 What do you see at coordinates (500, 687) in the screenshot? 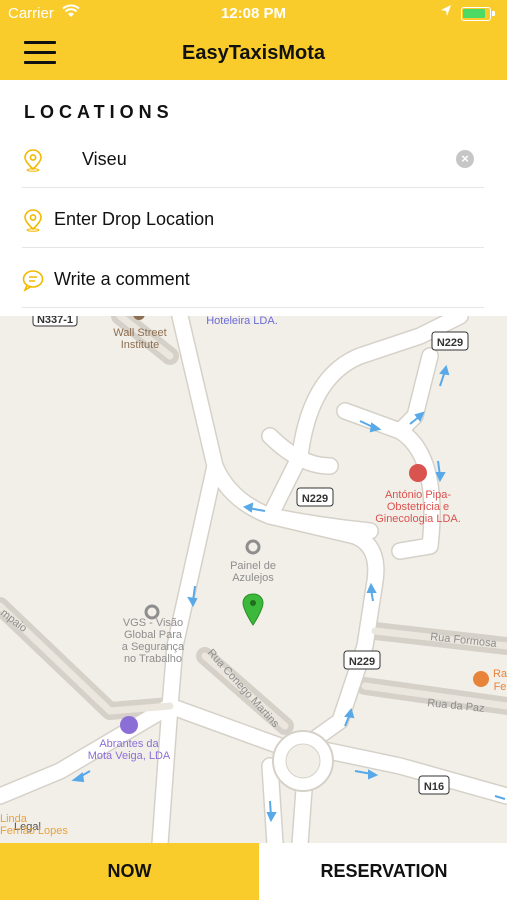
I see `poi-label: Fe` at bounding box center [500, 687].